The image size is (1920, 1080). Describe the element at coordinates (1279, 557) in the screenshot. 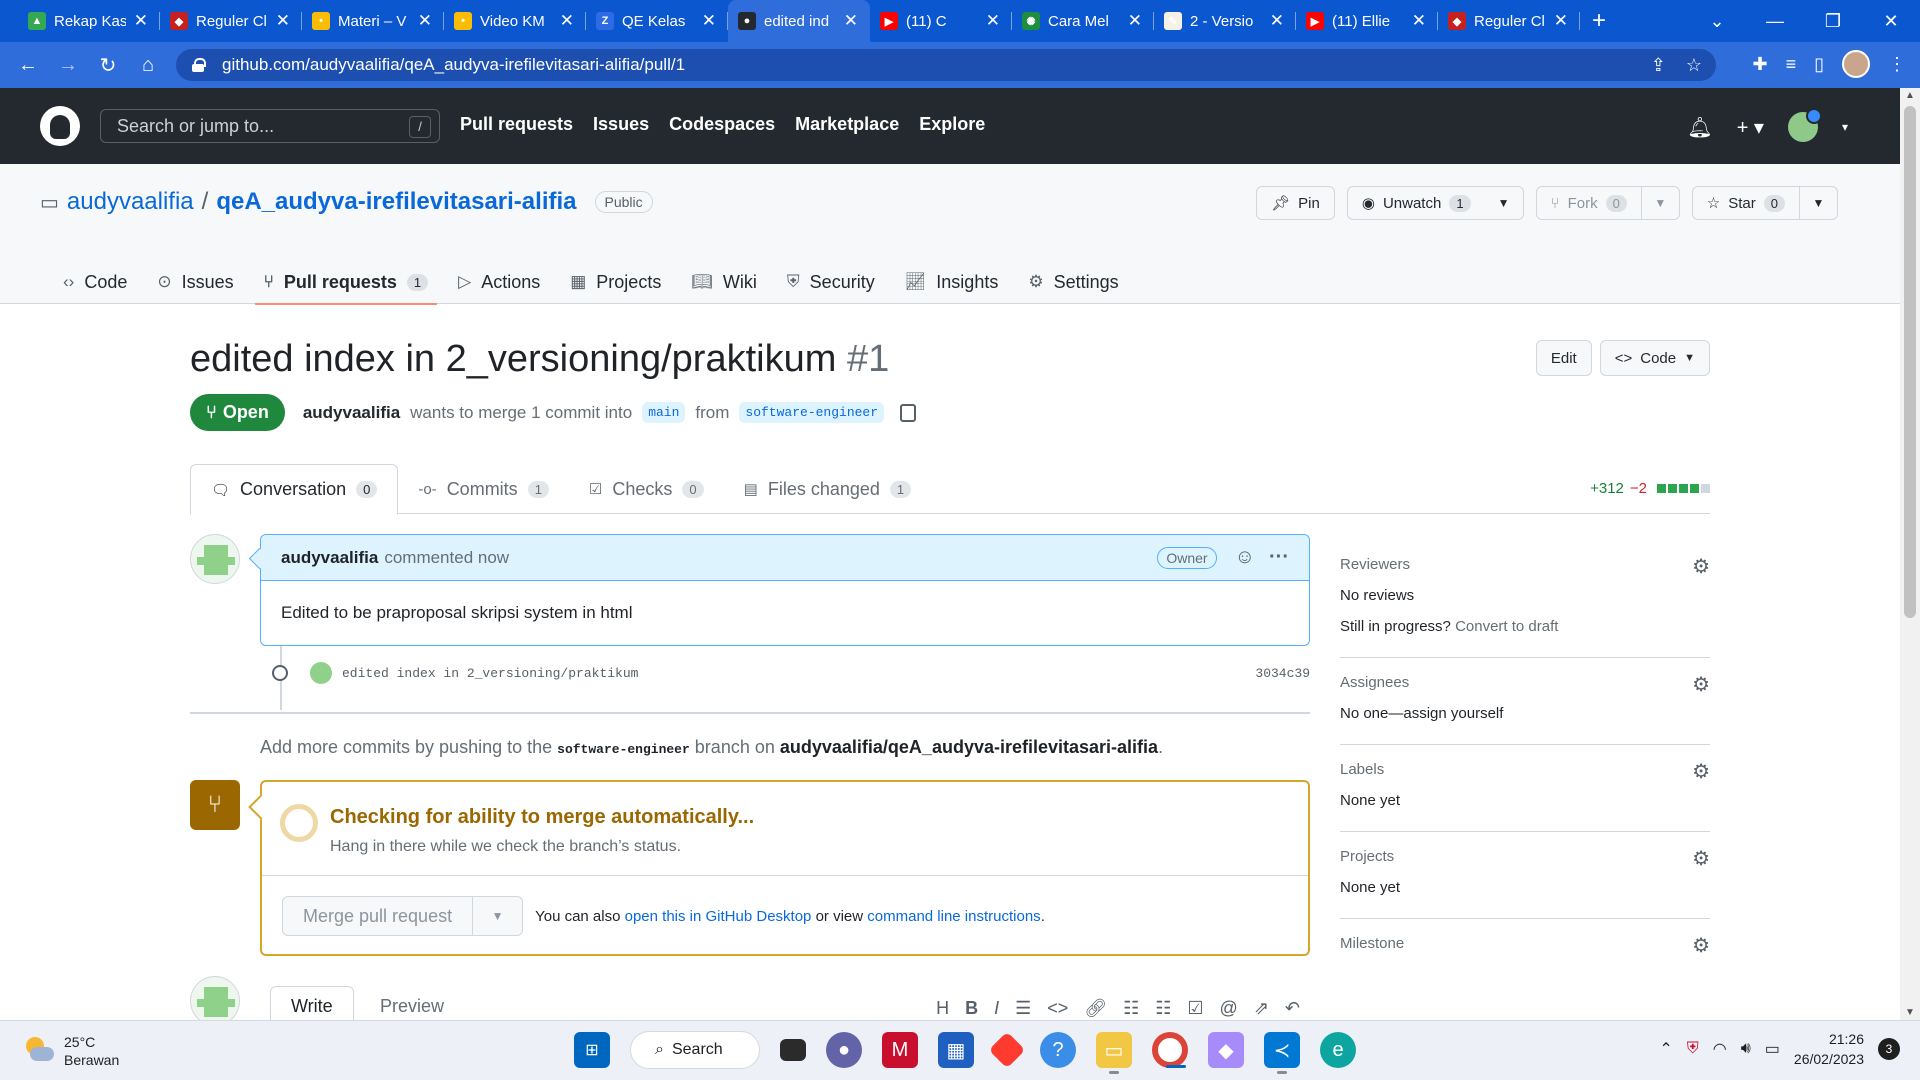

I see `kebab-menu-icon: ···` at that location.